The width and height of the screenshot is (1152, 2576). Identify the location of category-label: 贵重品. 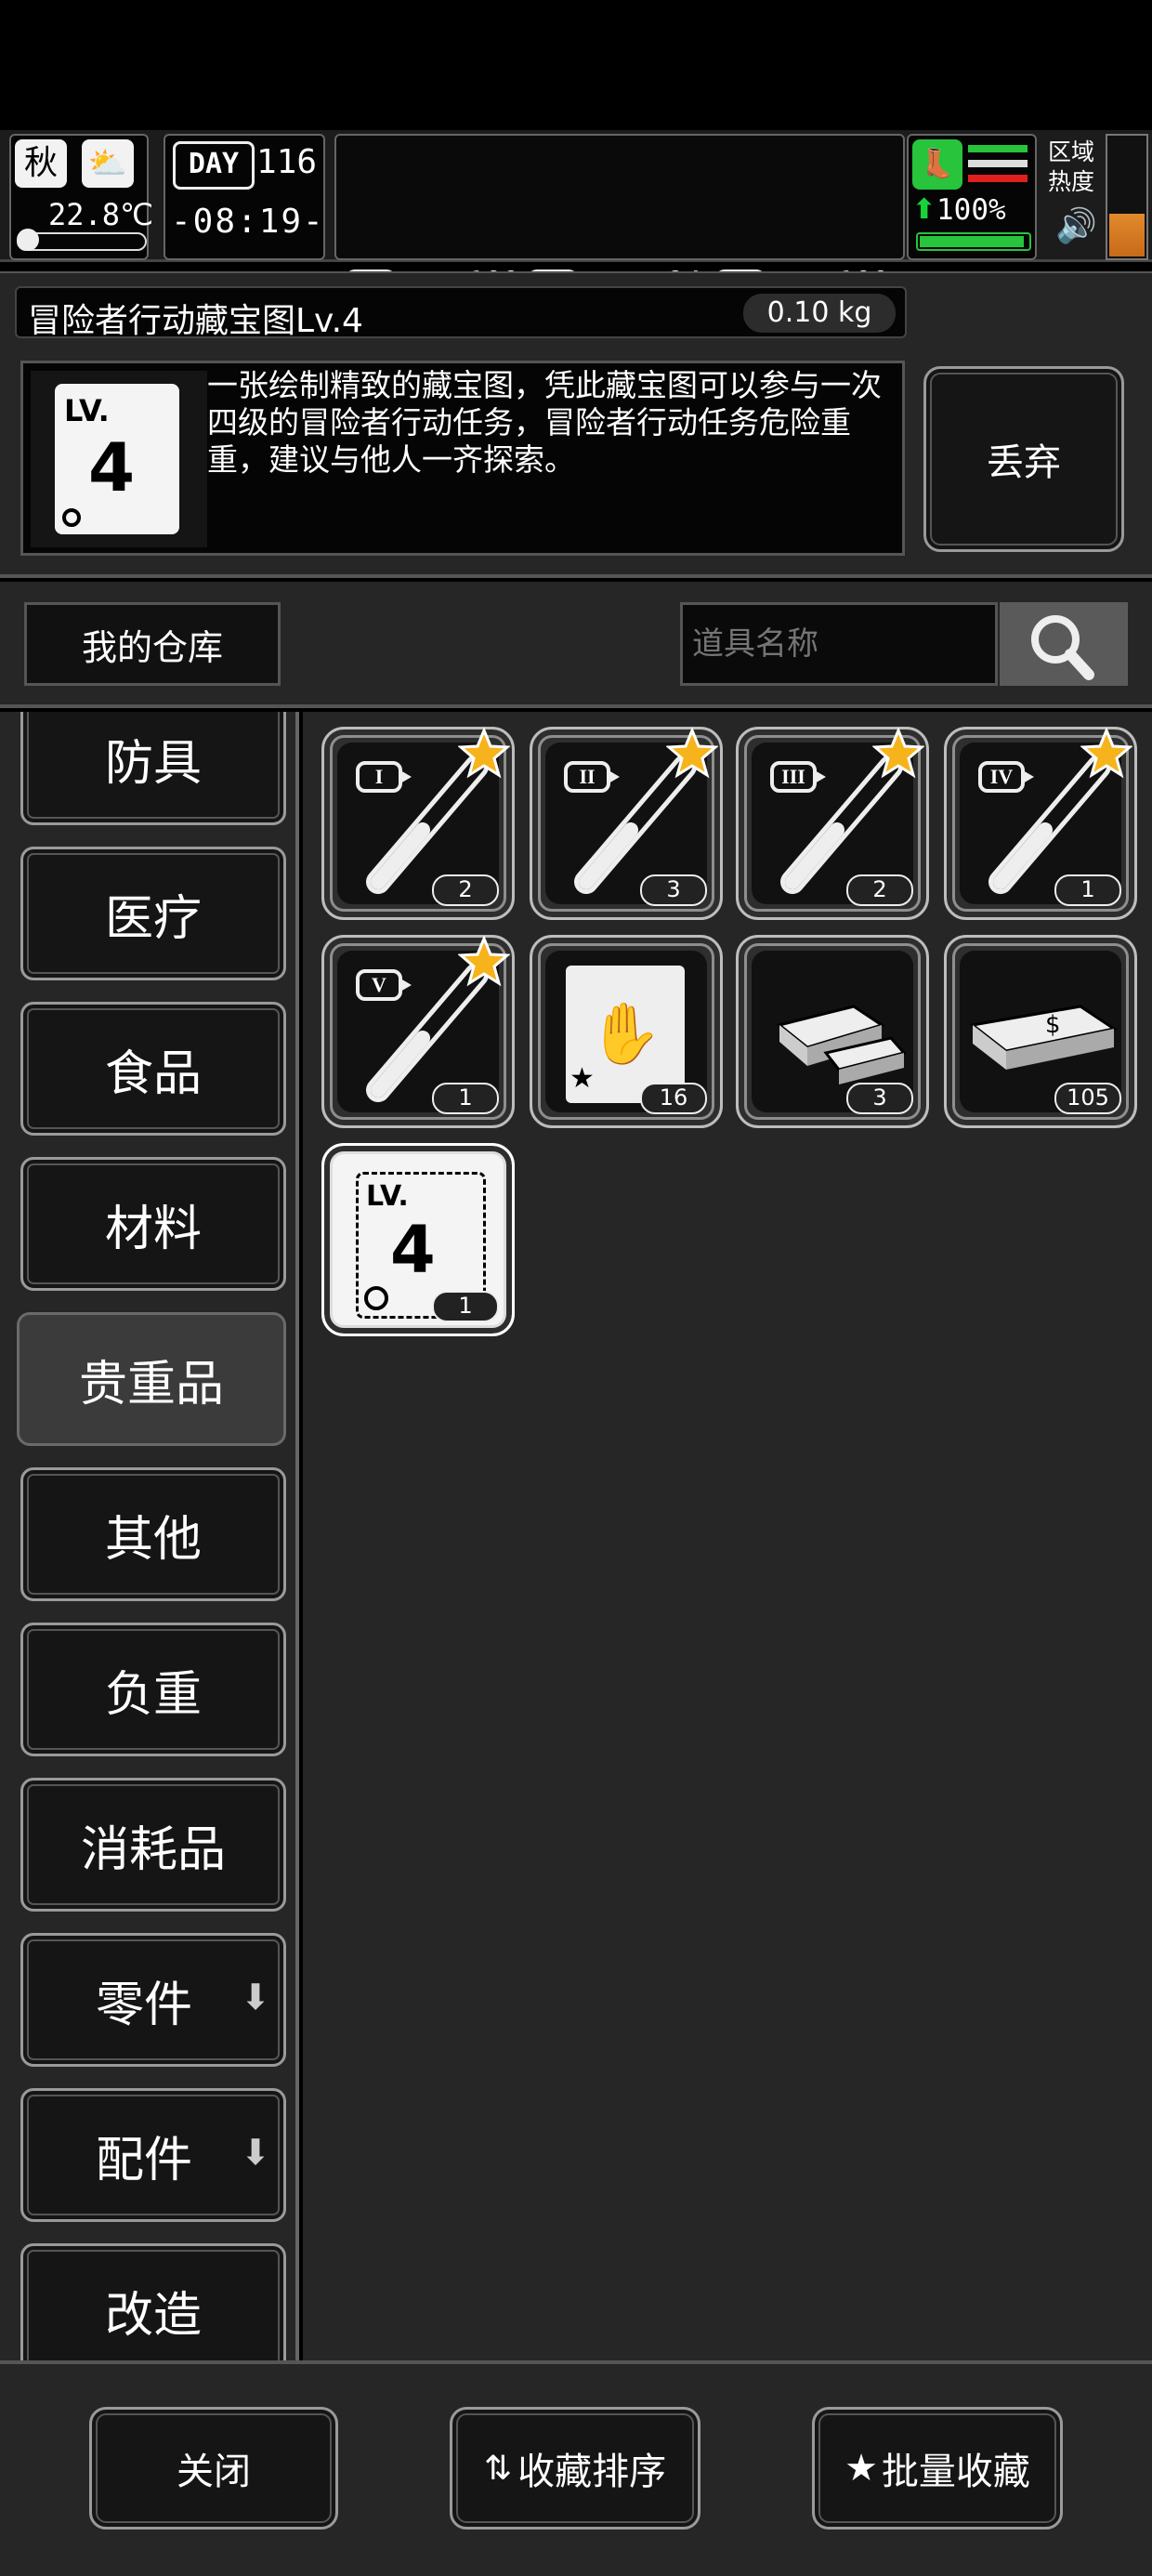
(151, 1384).